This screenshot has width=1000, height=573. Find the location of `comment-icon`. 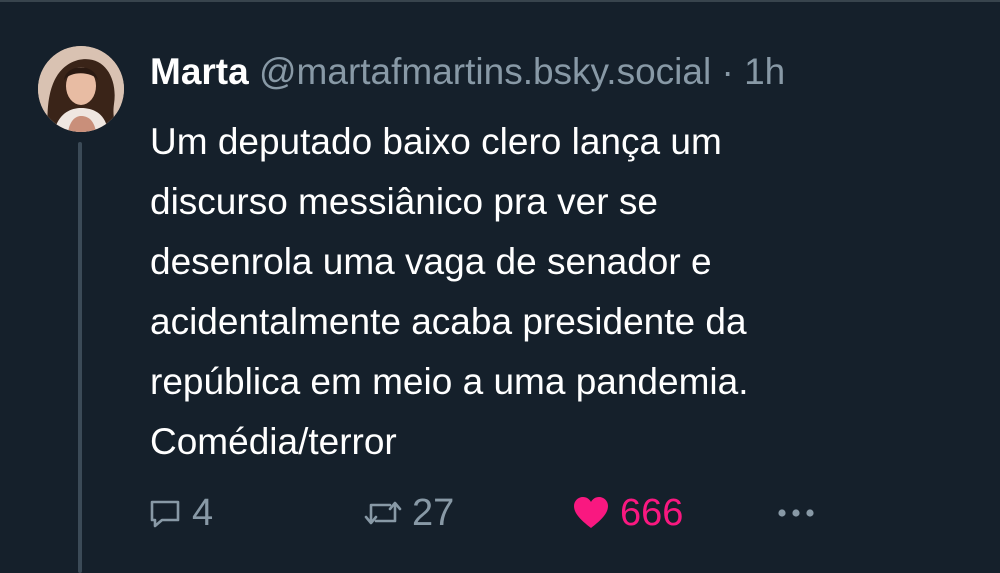

comment-icon is located at coordinates (165, 513).